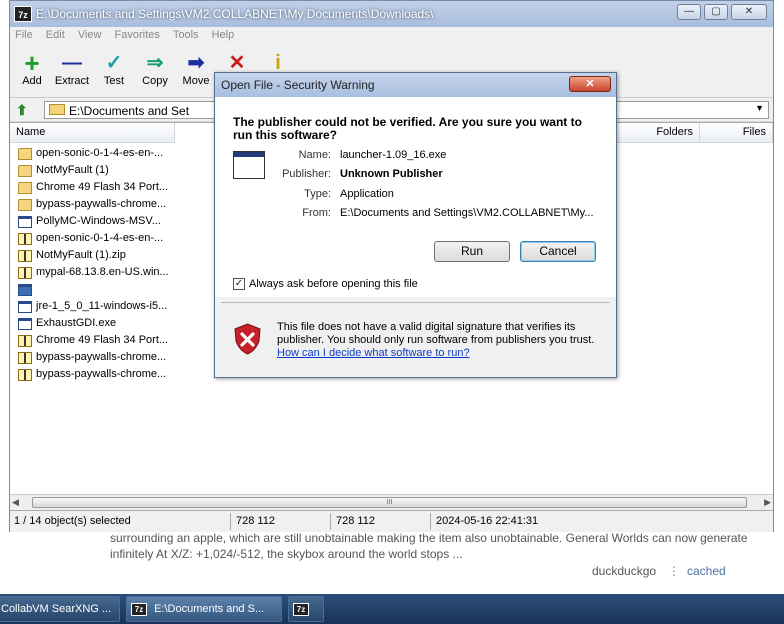 This screenshot has width=784, height=624. I want to click on add-icon: +, so click(32, 63).